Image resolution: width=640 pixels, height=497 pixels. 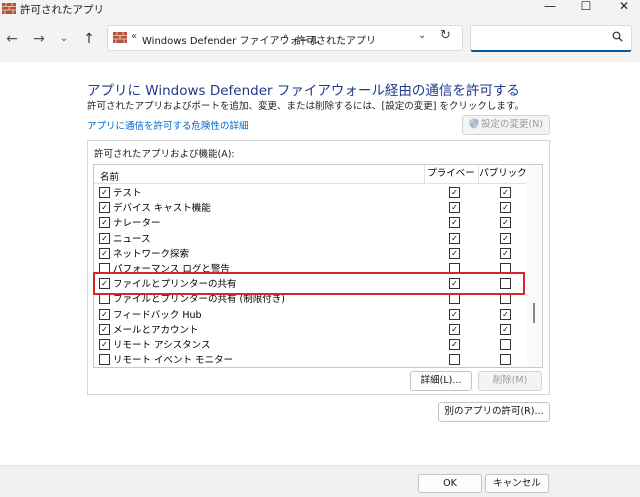 What do you see at coordinates (310, 313) in the screenshot?
I see `list-item: ✓ フィードバック Hub ✓ ✓` at bounding box center [310, 313].